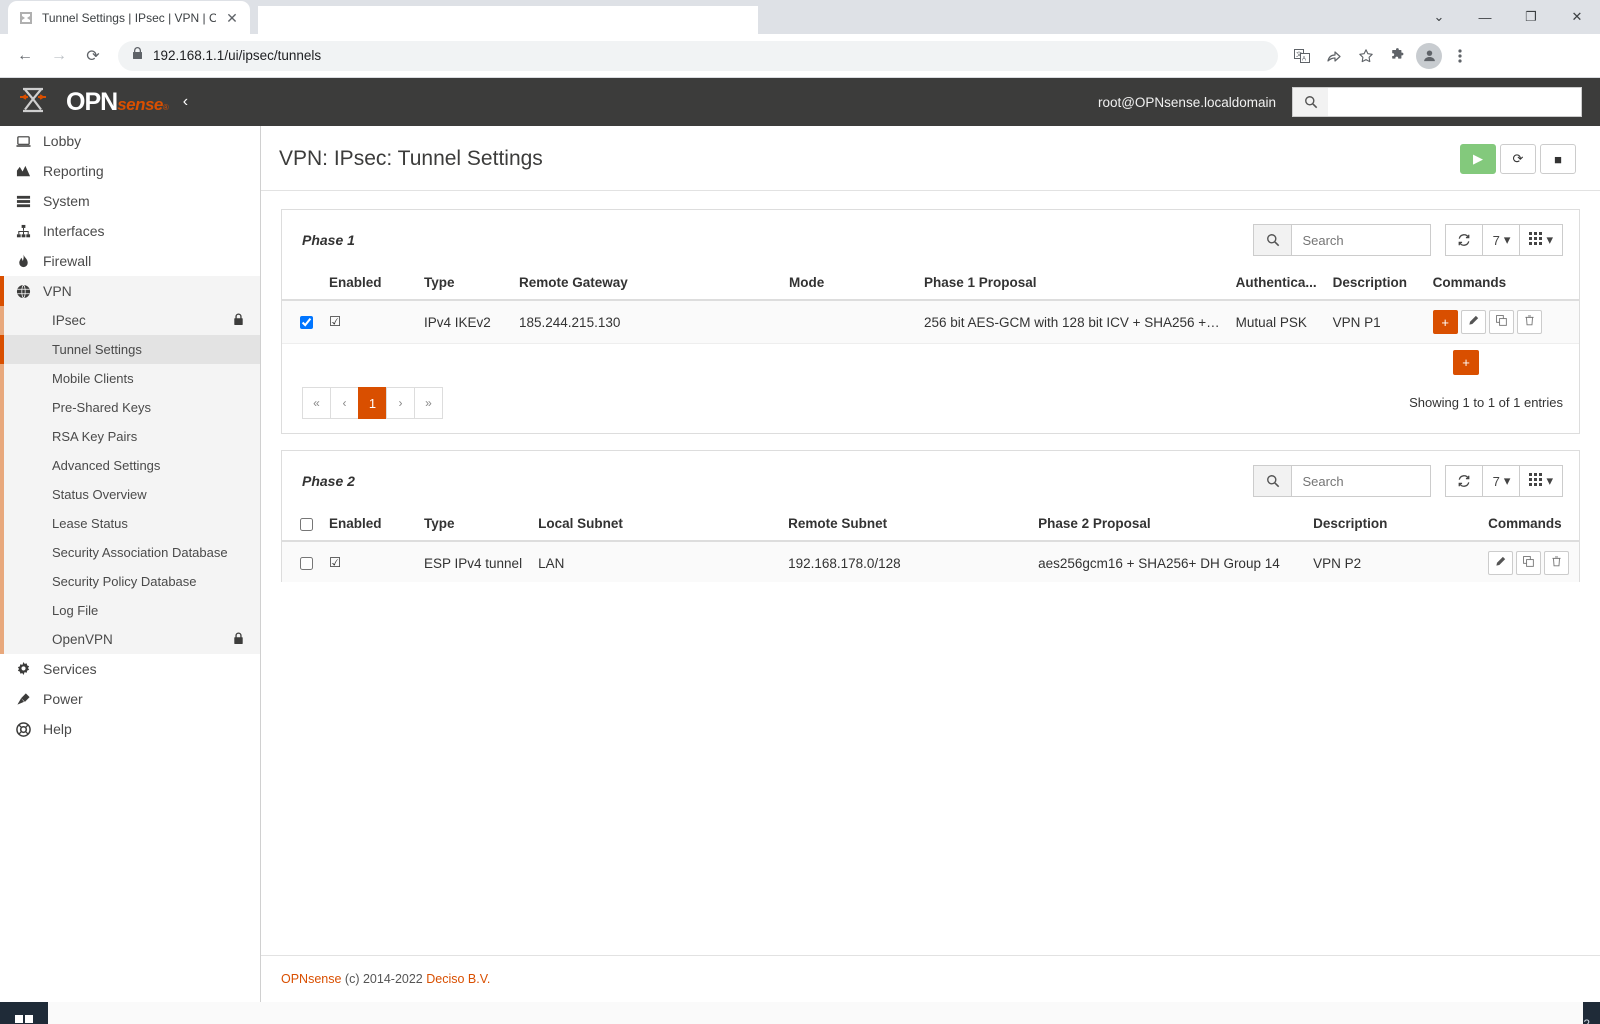 The width and height of the screenshot is (1600, 1024). I want to click on sidebar-item-rsa-key-pairs: RSA Key Pairs, so click(132, 436).